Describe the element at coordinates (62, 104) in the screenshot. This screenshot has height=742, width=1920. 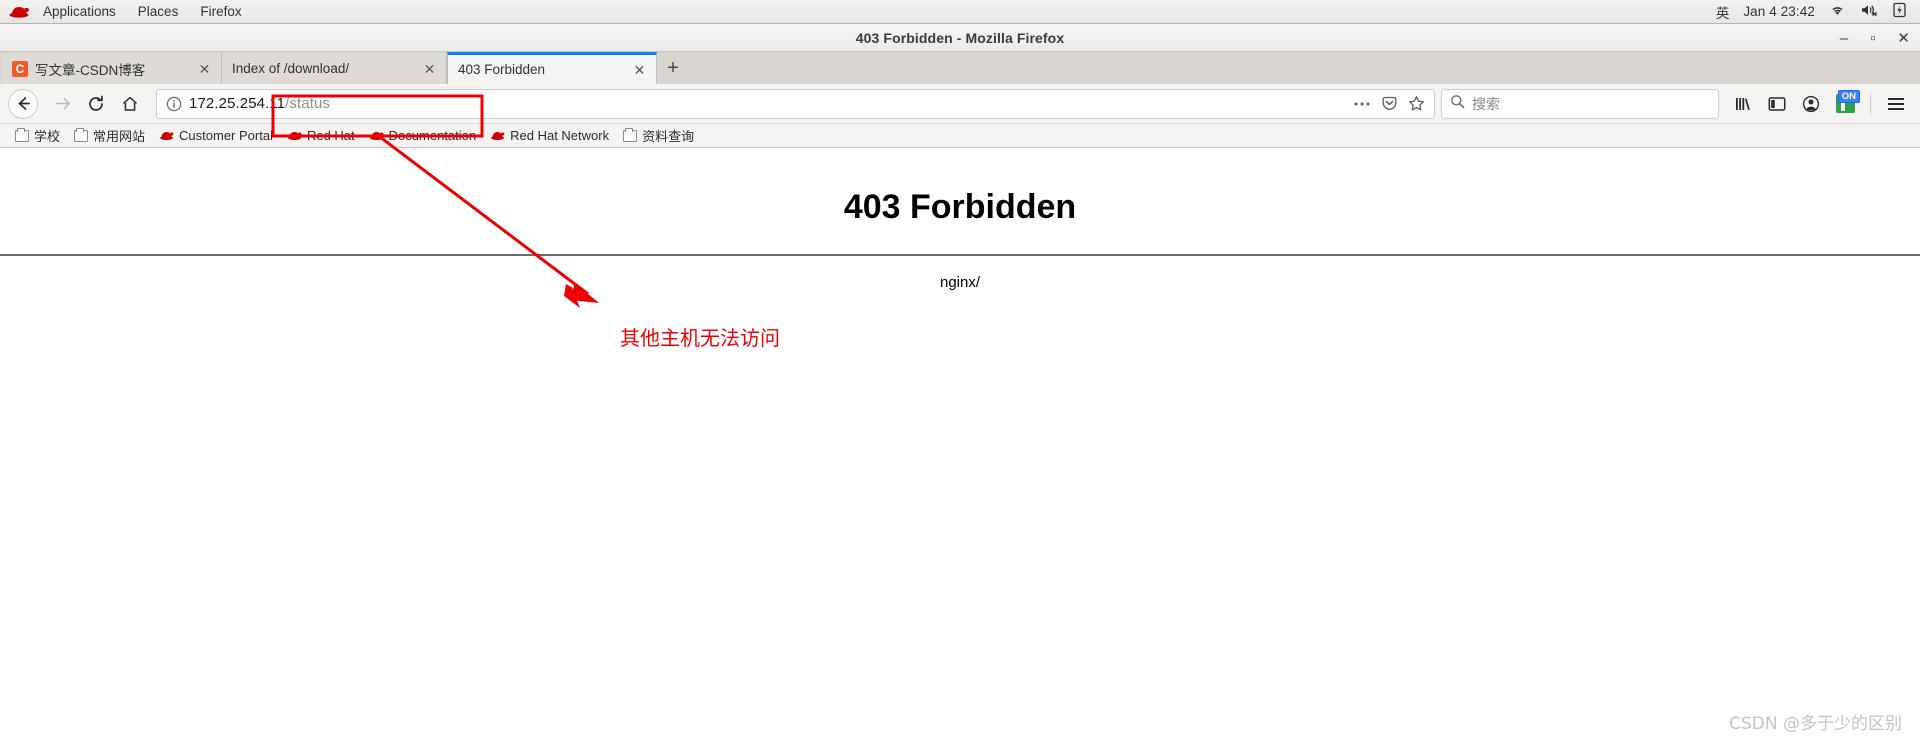
I see `forward-arrow-icon` at that location.